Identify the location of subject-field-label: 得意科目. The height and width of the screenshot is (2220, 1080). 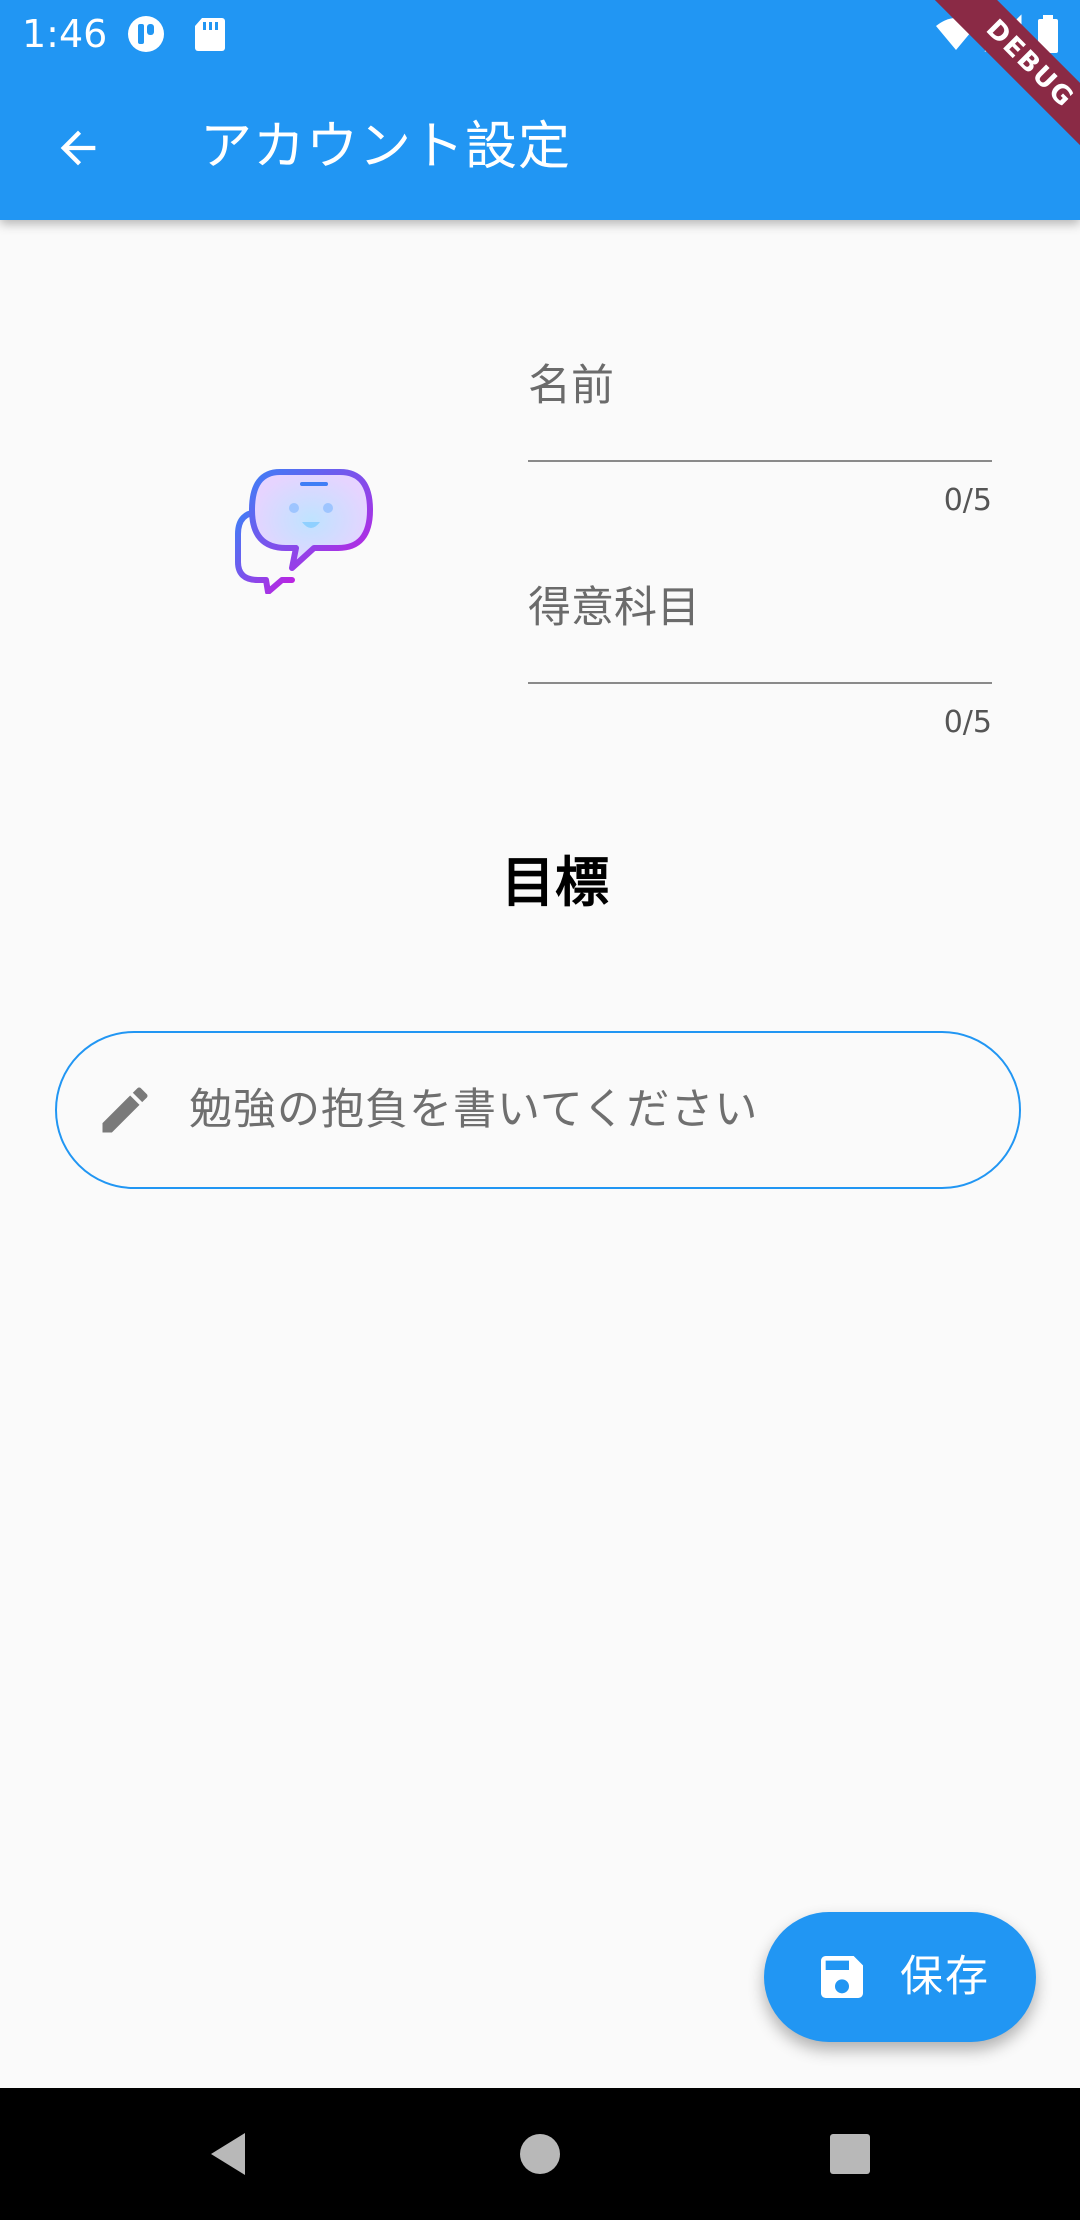
(614, 608).